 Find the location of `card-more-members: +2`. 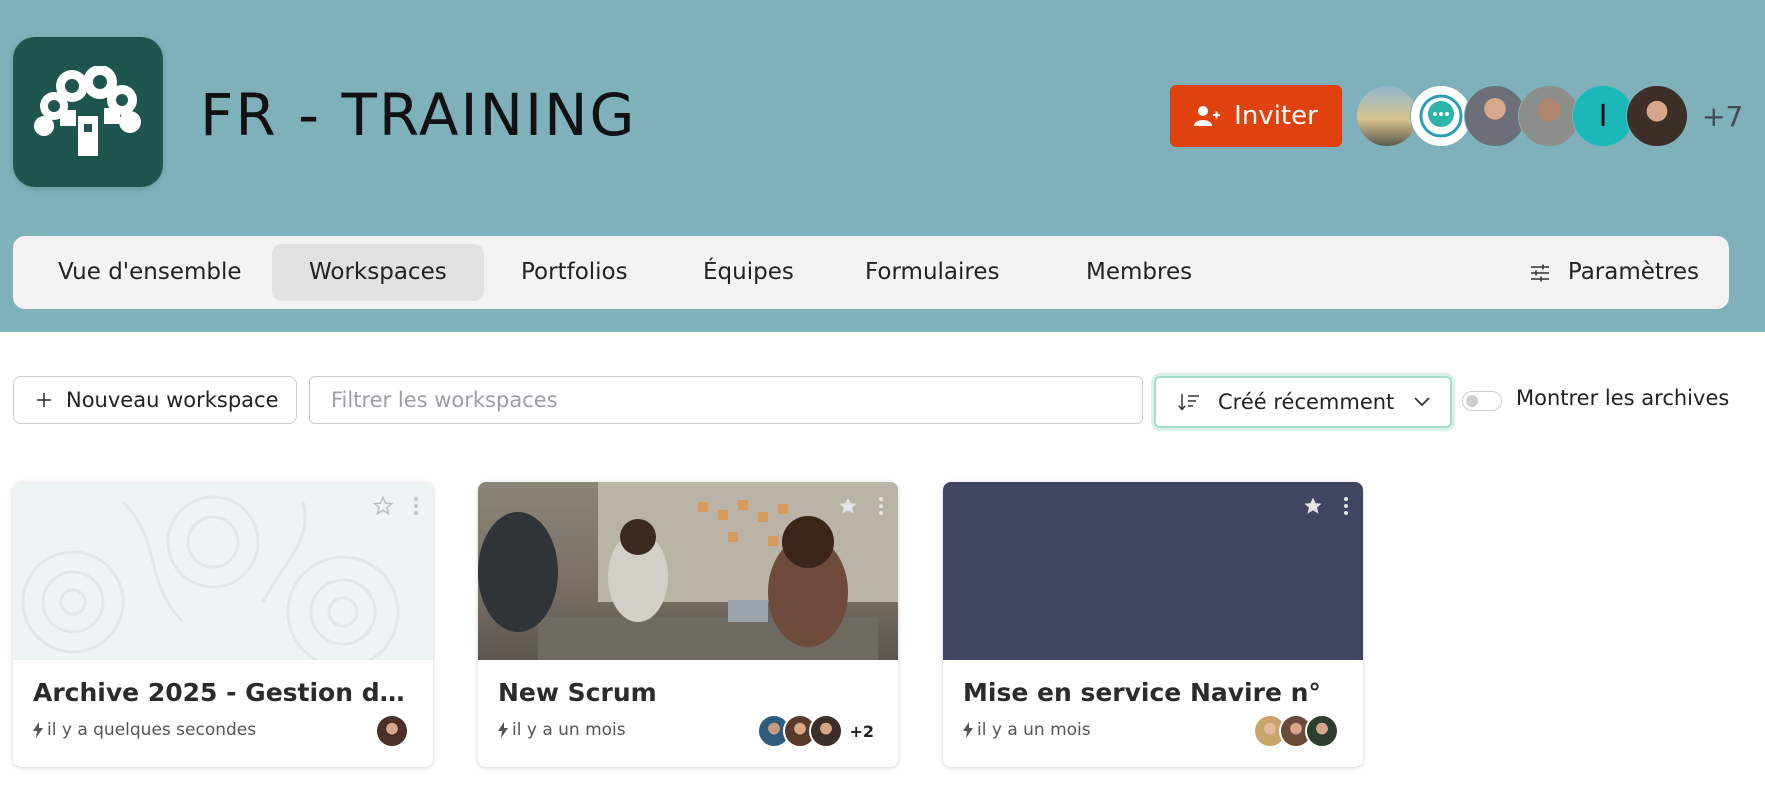

card-more-members: +2 is located at coordinates (861, 731).